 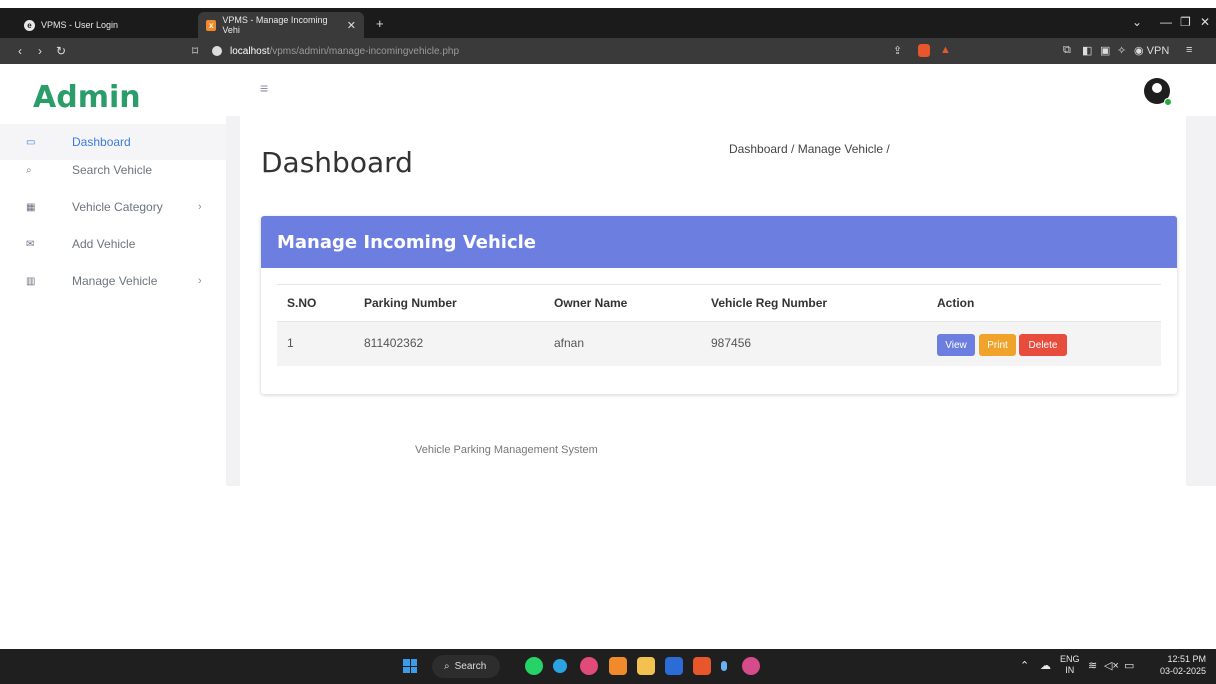 I want to click on laptop-icon: ▭, so click(x=31, y=142).